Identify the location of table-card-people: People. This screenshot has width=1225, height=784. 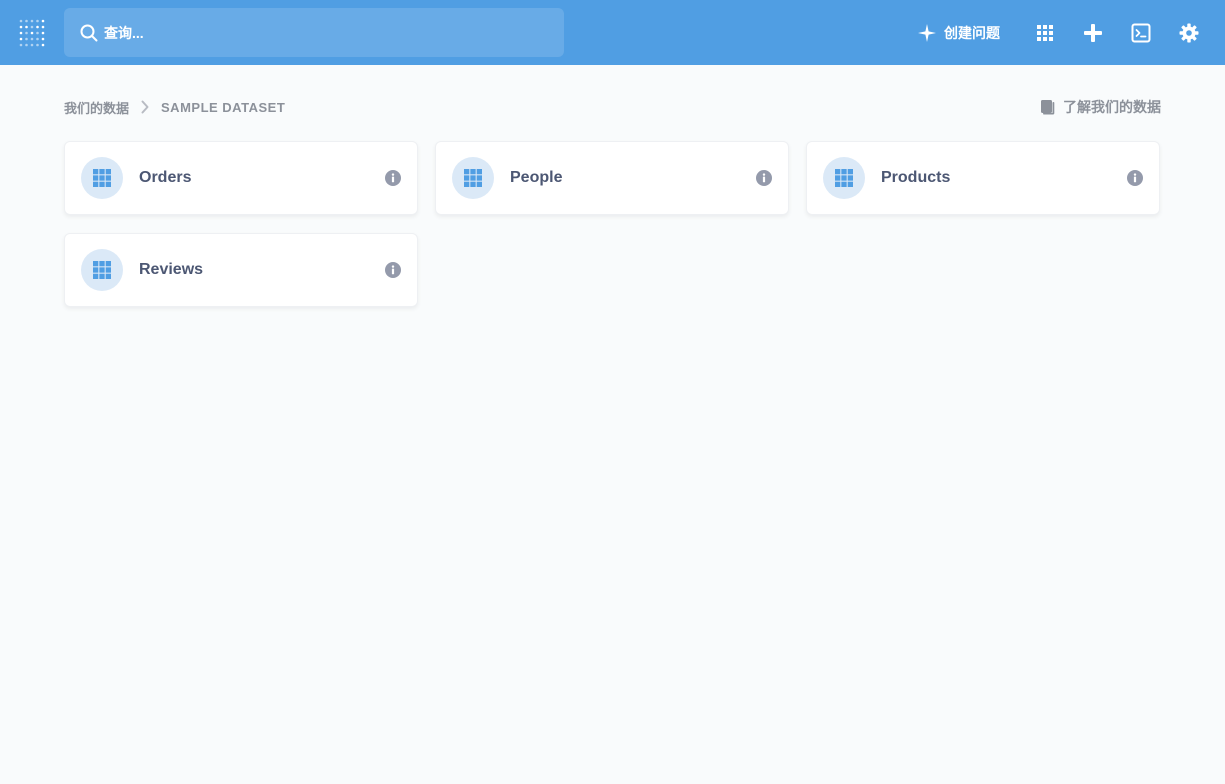
(612, 178).